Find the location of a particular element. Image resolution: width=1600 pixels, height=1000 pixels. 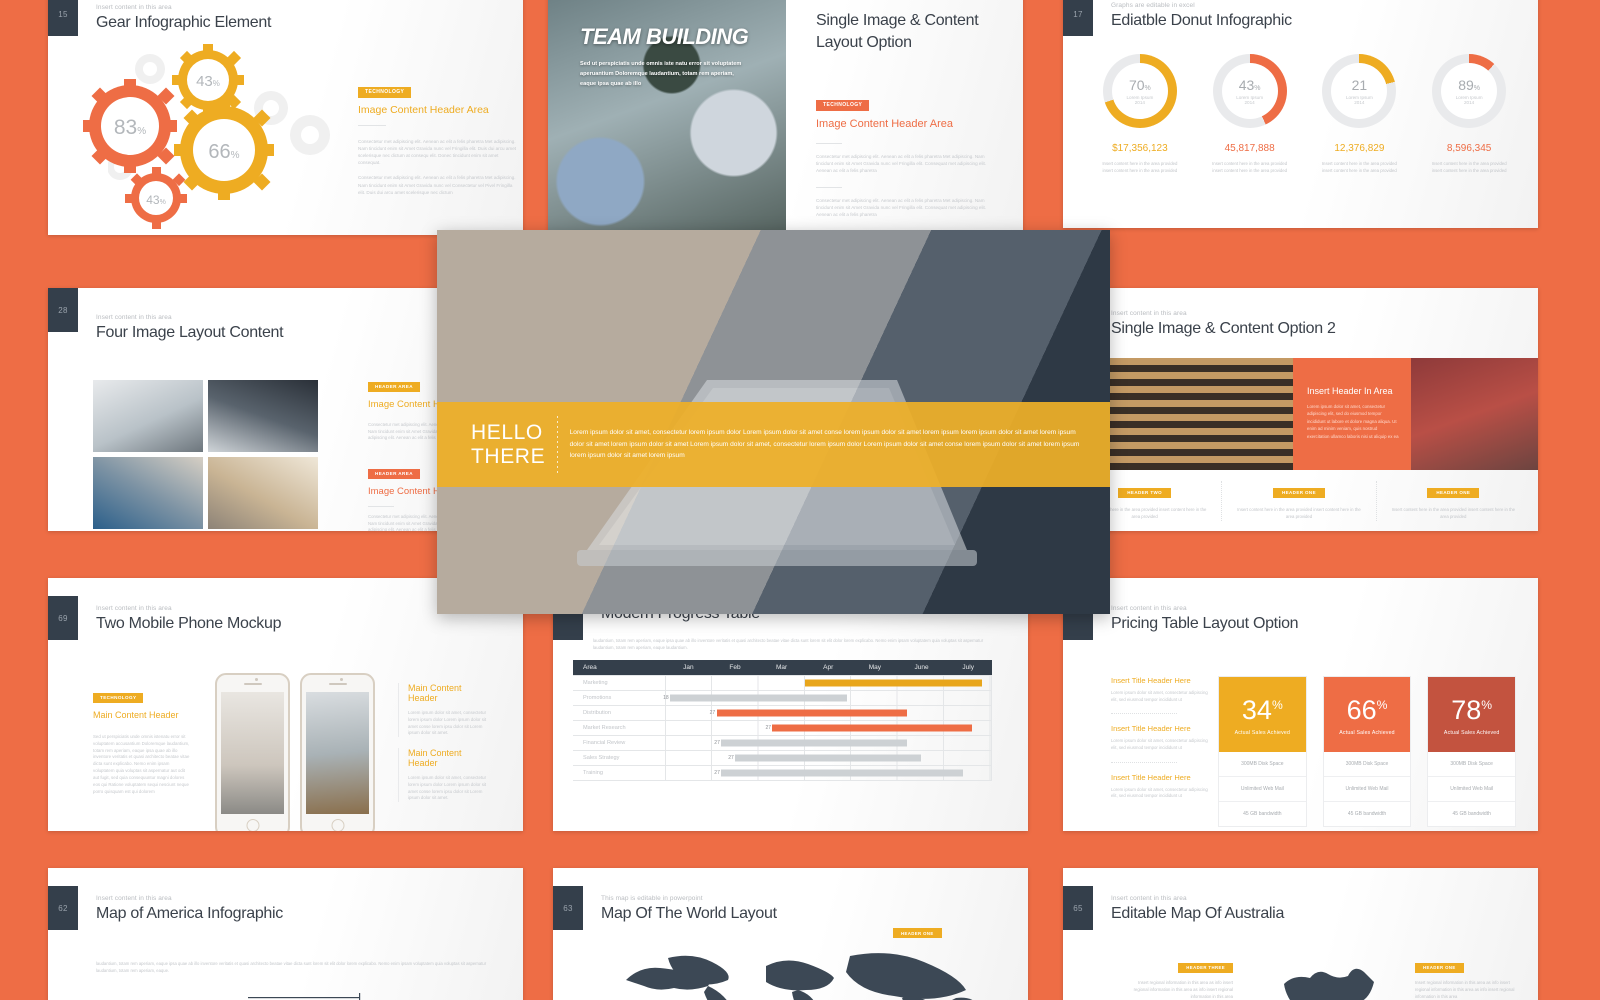

row-area-label: Distribution is located at coordinates (619, 712).